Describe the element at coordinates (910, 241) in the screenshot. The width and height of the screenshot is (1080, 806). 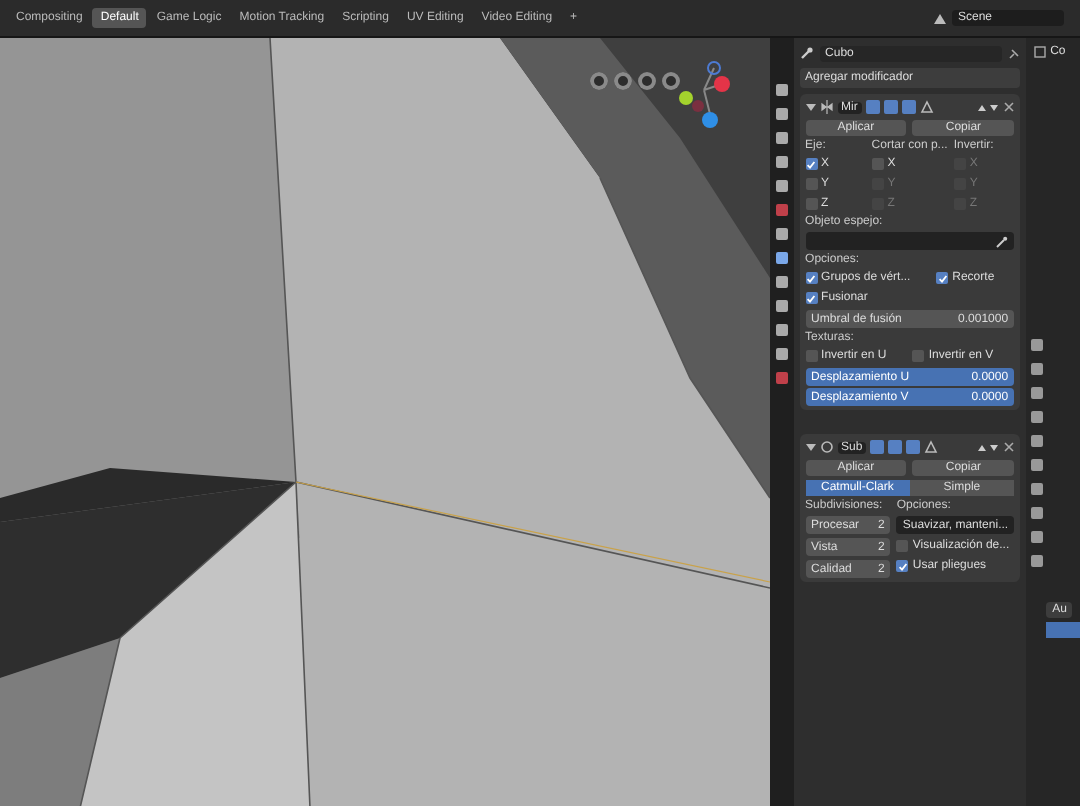
I see `mirror-object-field` at that location.